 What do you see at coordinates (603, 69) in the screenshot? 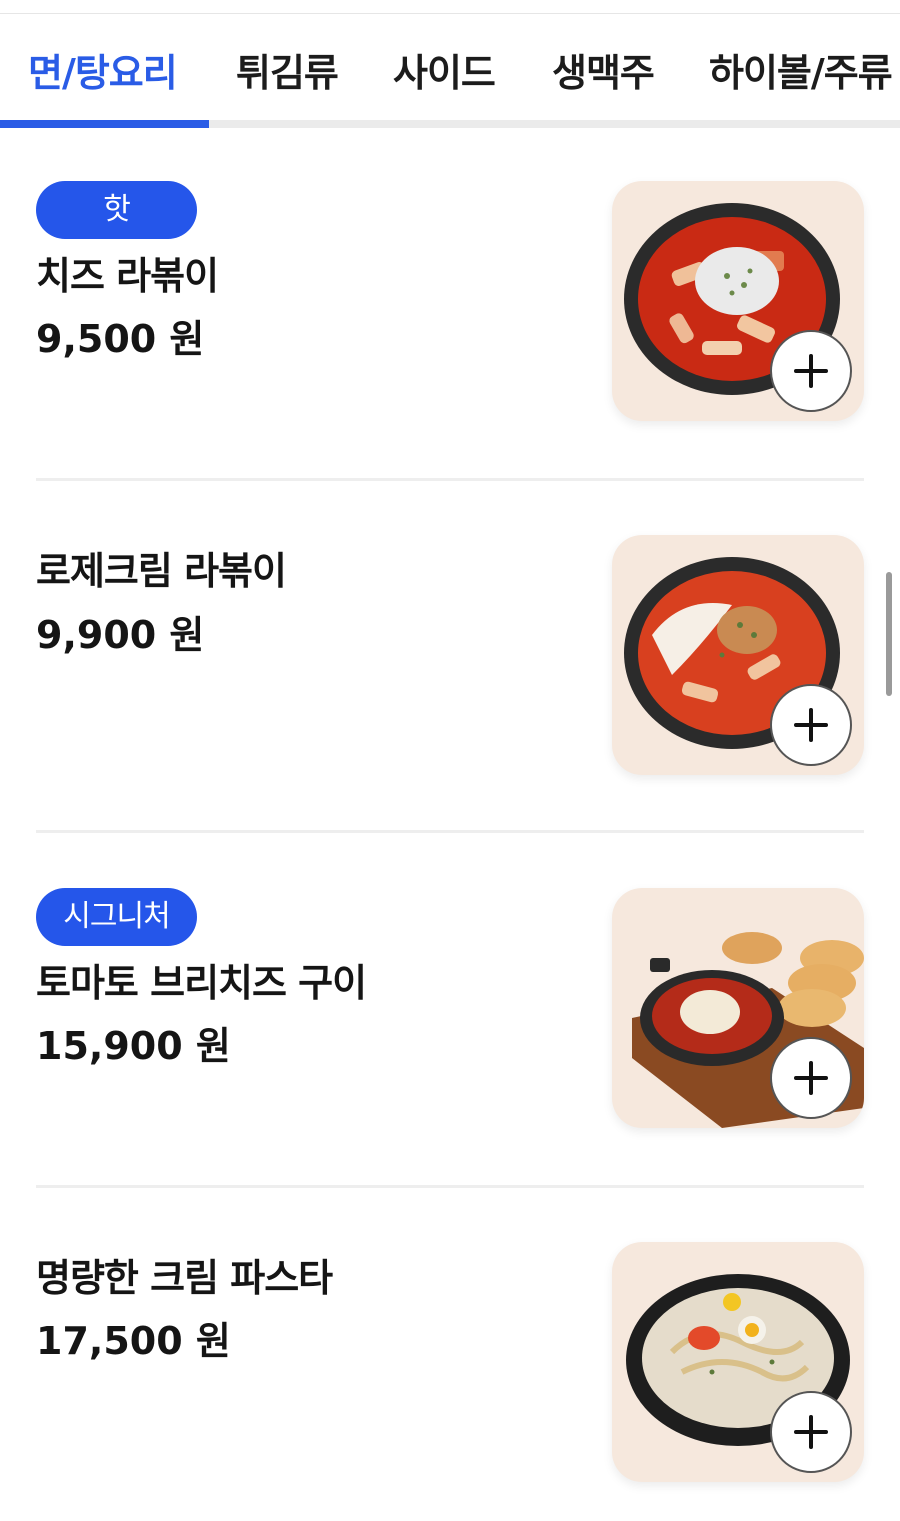
I see `tab-draft-beer: 생맥주` at bounding box center [603, 69].